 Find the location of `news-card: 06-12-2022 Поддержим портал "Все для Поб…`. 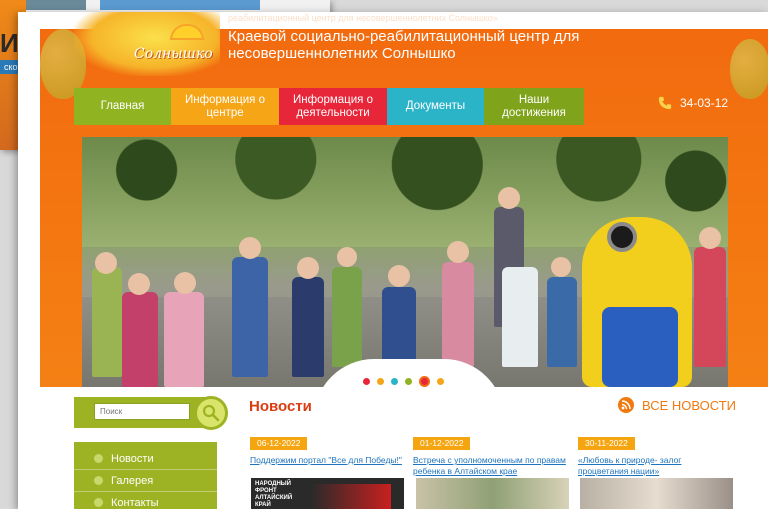

news-card: 06-12-2022 Поддержим портал "Все для Поб… is located at coordinates (328, 449).